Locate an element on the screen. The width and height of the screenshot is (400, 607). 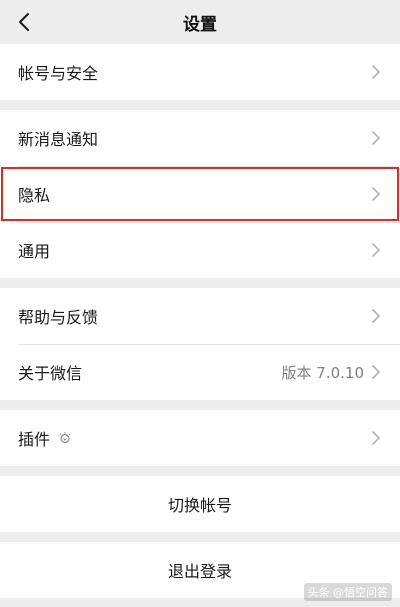
group-account: 帐号与安全 is located at coordinates (200, 72).